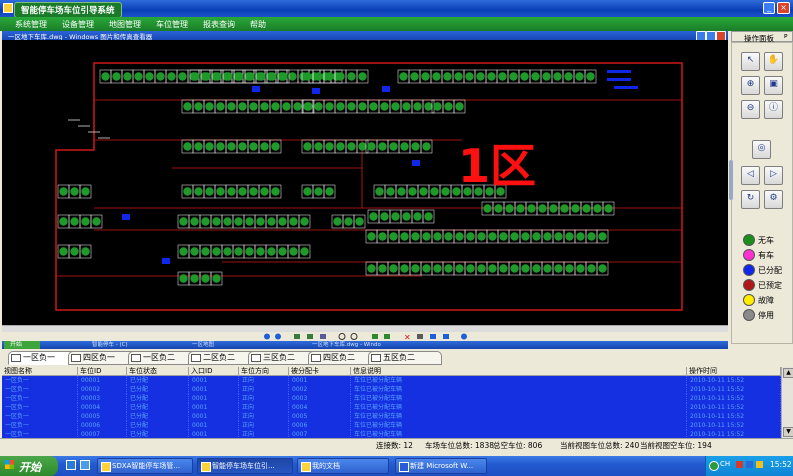 The image size is (793, 476). Describe the element at coordinates (343, 466) in the screenshot. I see `task-my-documents: 我的文档` at that location.